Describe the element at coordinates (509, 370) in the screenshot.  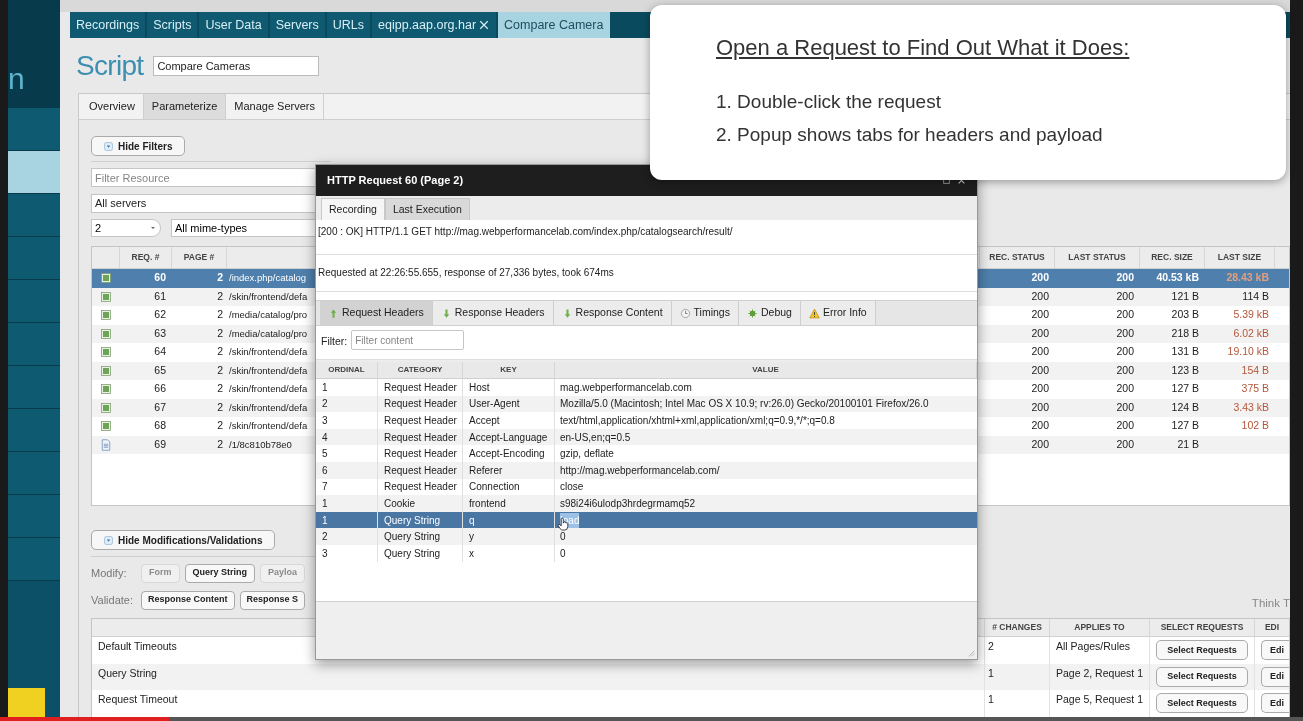
I see `column-header: KEY` at that location.